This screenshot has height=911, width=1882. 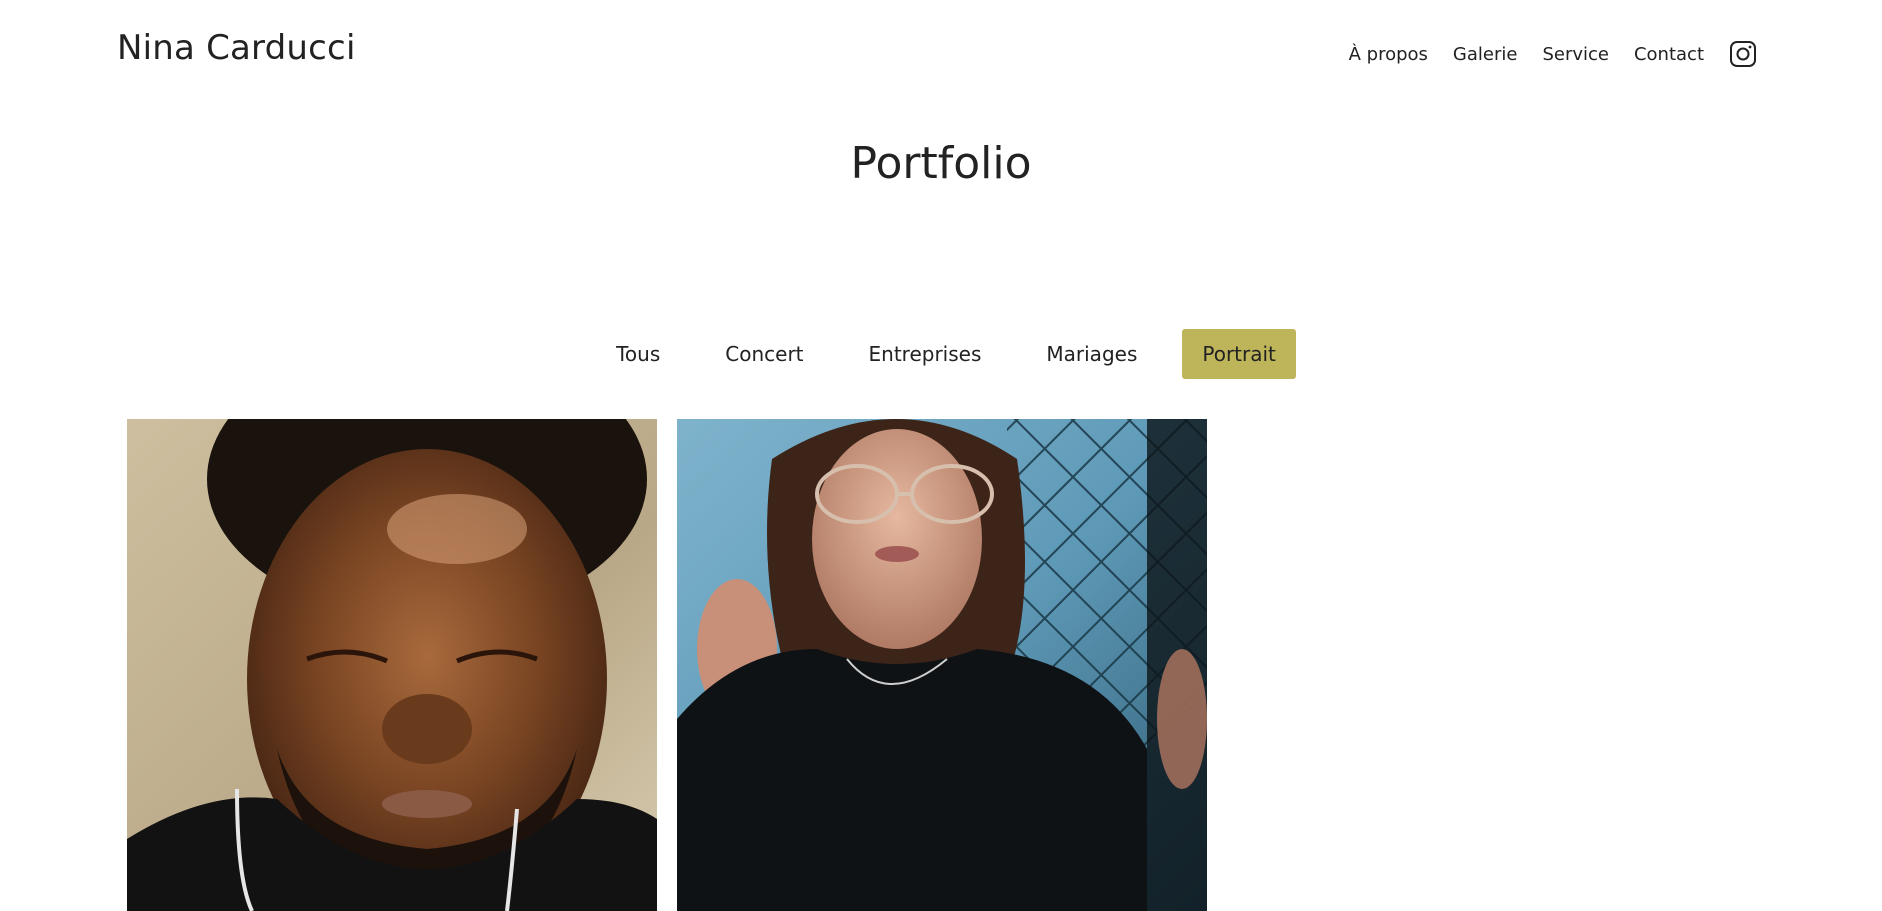 What do you see at coordinates (1091, 354) in the screenshot?
I see `filter-mariages: Mariages` at bounding box center [1091, 354].